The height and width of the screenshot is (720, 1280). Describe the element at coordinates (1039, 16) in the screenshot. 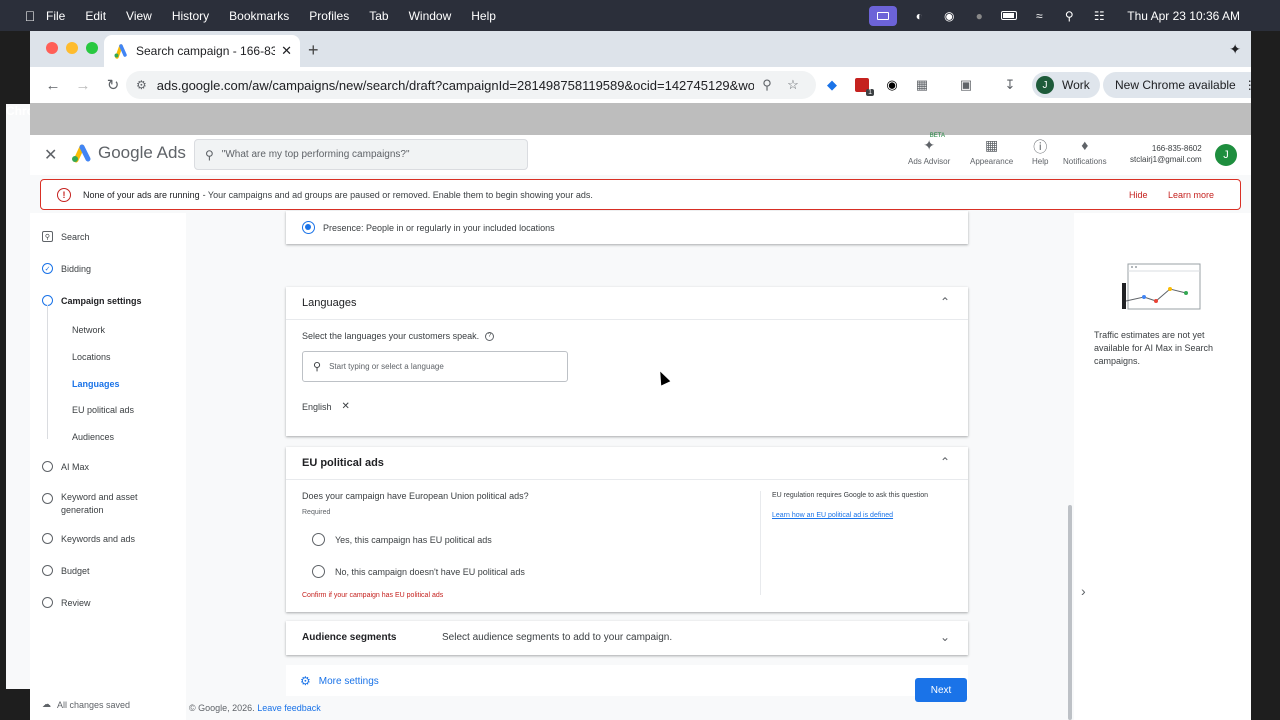

I see `wifi-icon: ≈` at that location.